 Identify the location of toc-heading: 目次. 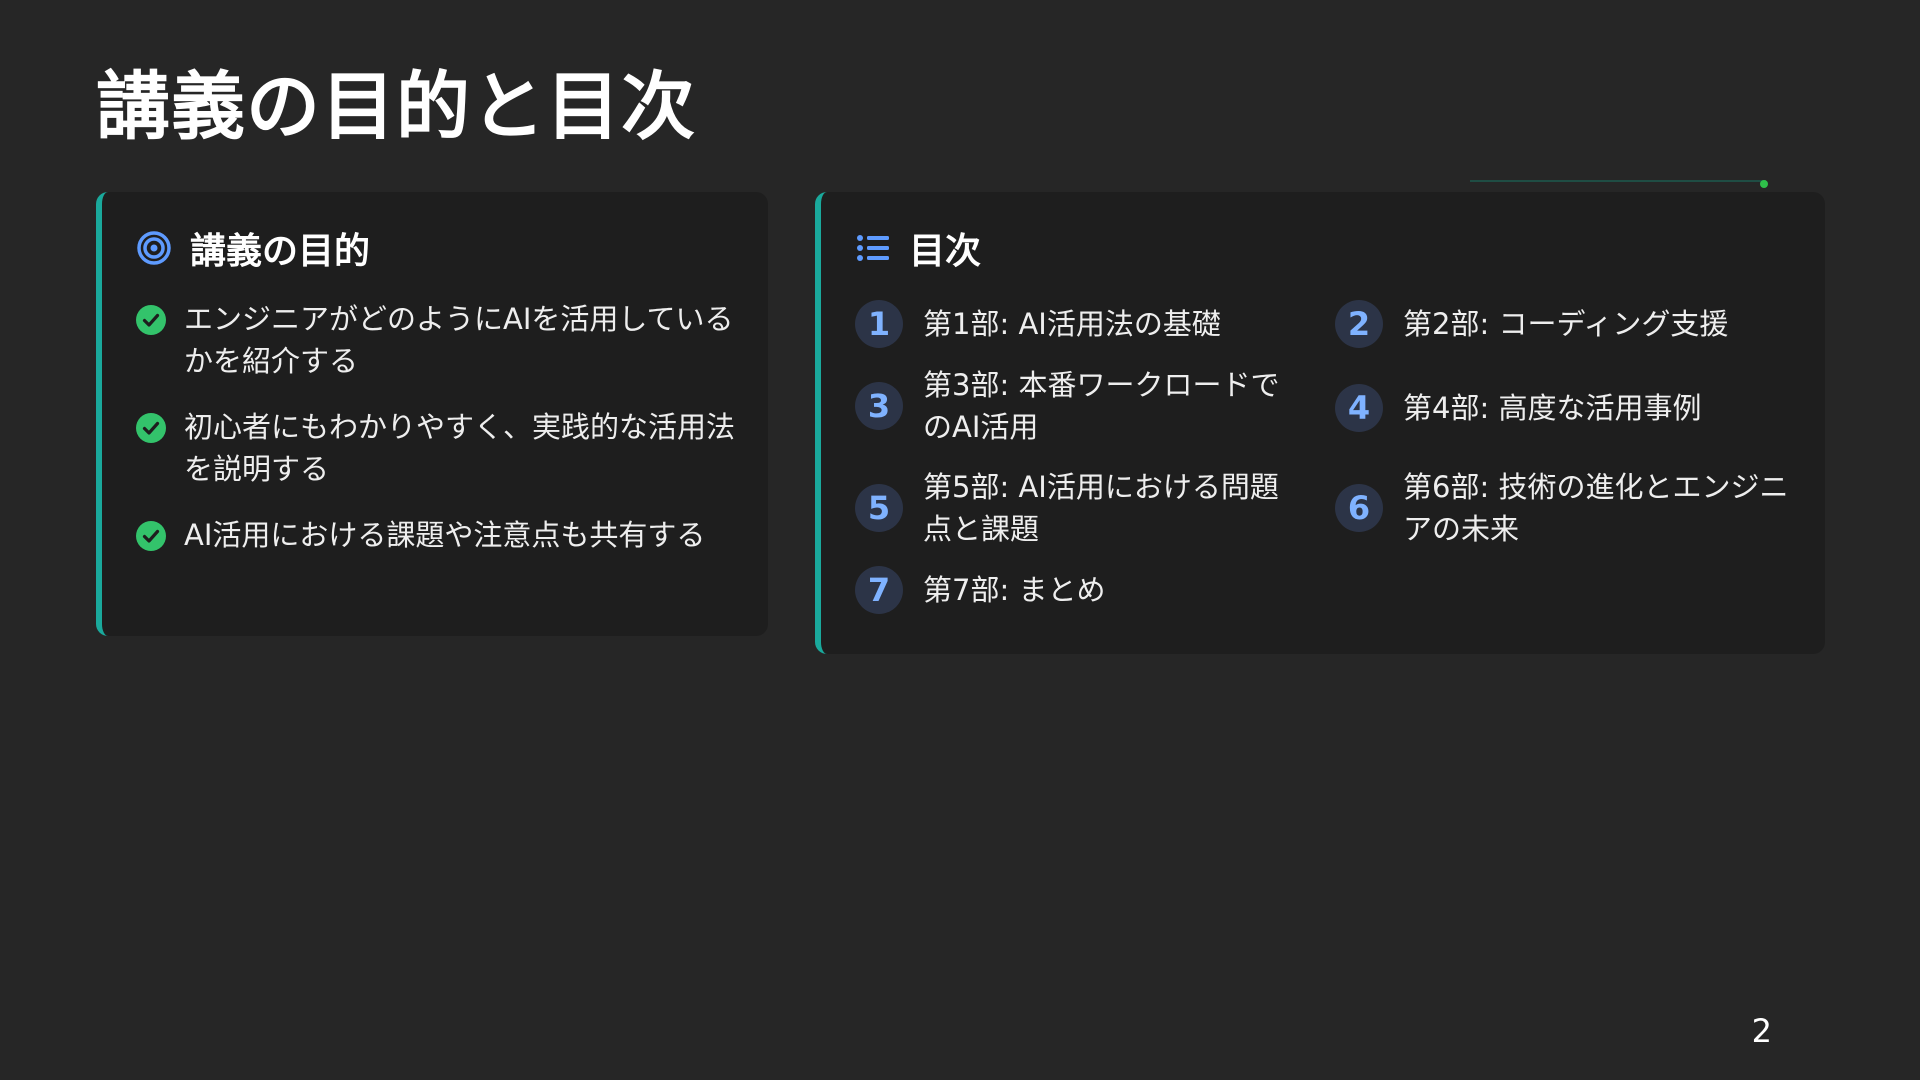
(918, 248).